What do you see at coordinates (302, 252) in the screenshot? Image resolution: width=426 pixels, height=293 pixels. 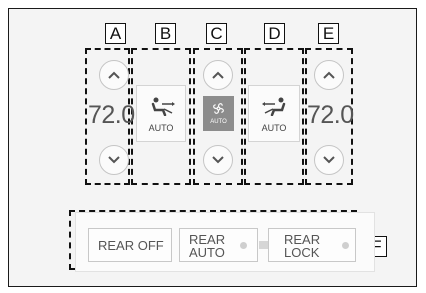 I see `rear-lock-line2: LOCK` at bounding box center [302, 252].